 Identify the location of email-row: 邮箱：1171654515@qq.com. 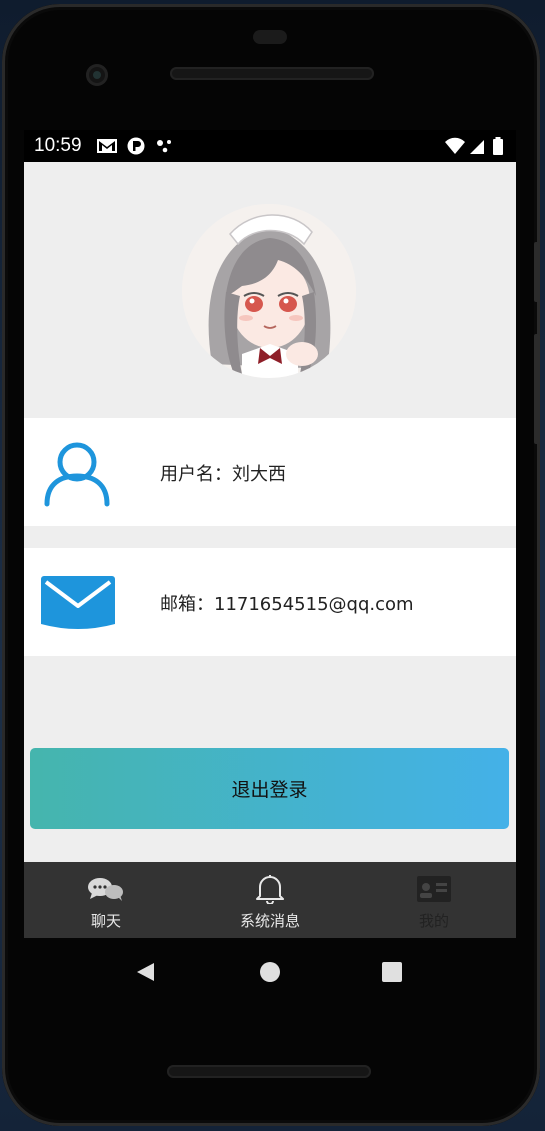
(270, 602).